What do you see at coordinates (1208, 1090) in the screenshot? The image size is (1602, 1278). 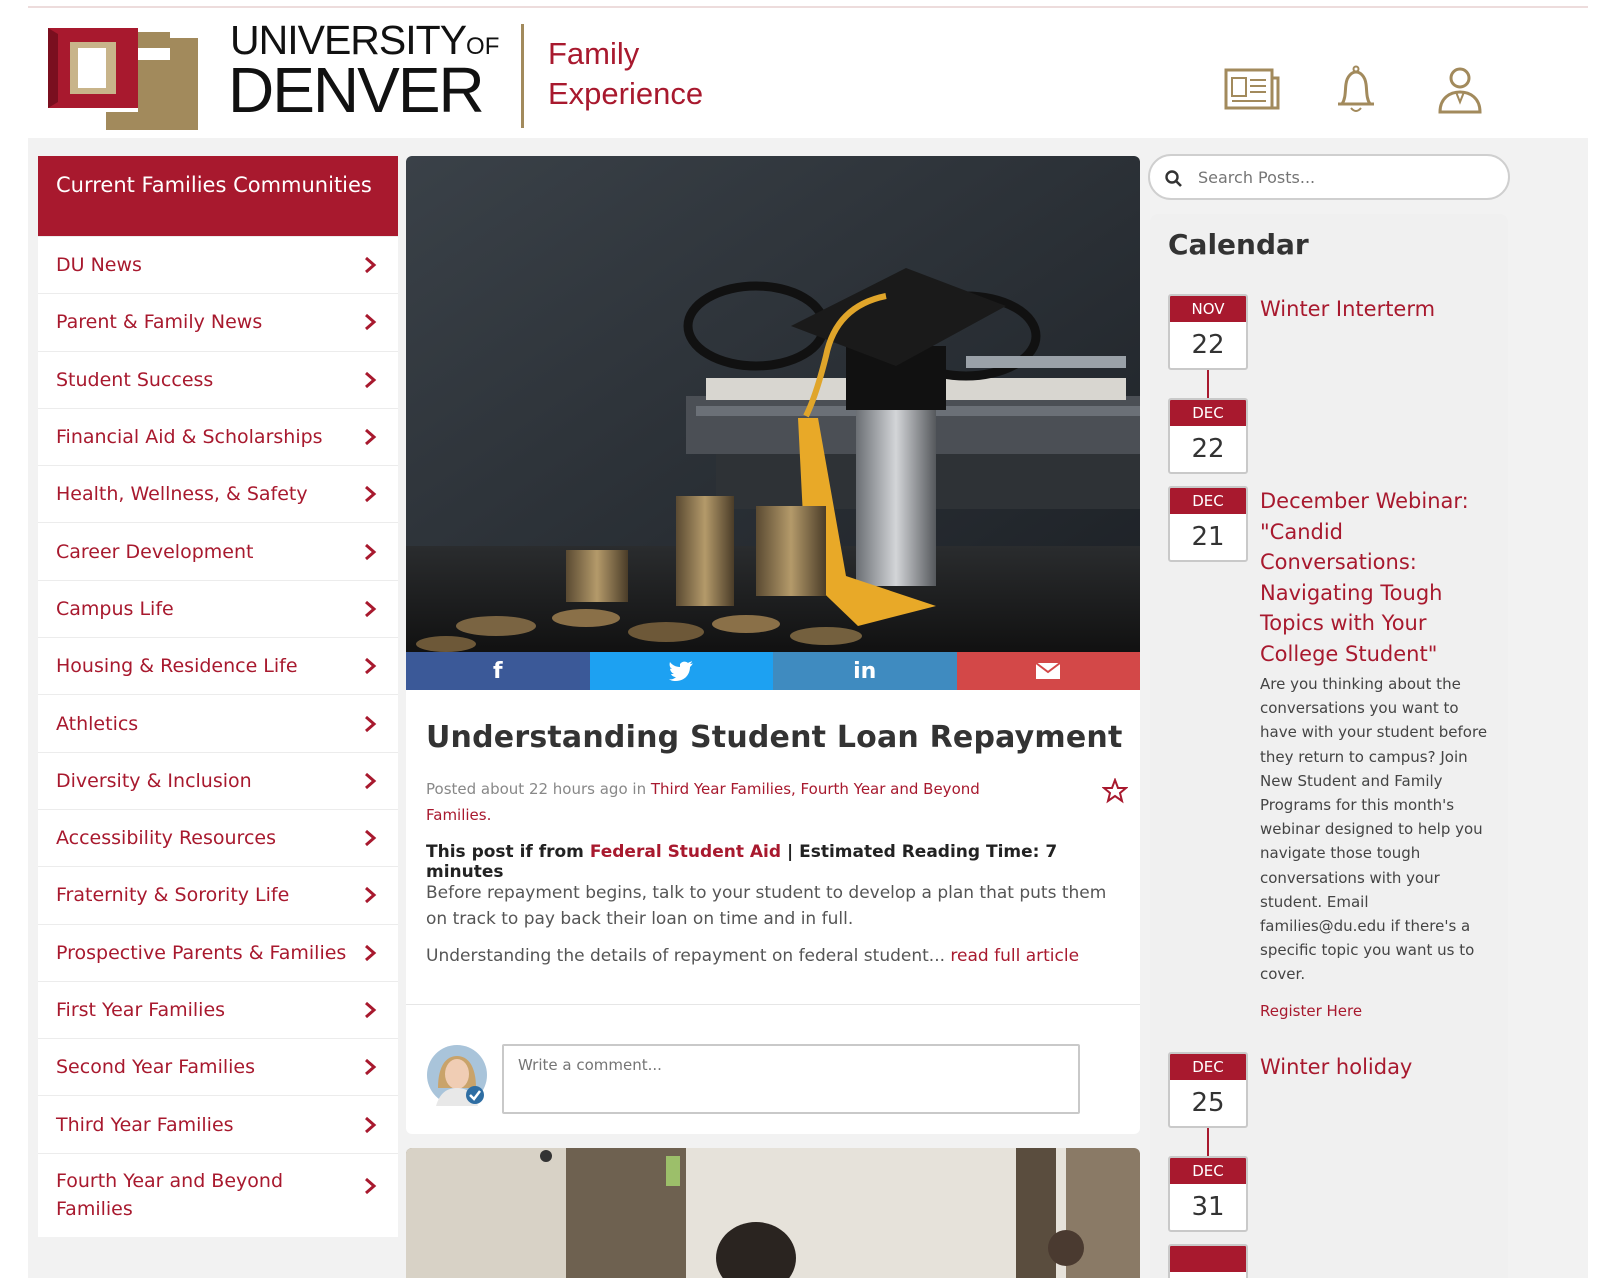 I see `calendar-date-start: DEC 25` at bounding box center [1208, 1090].